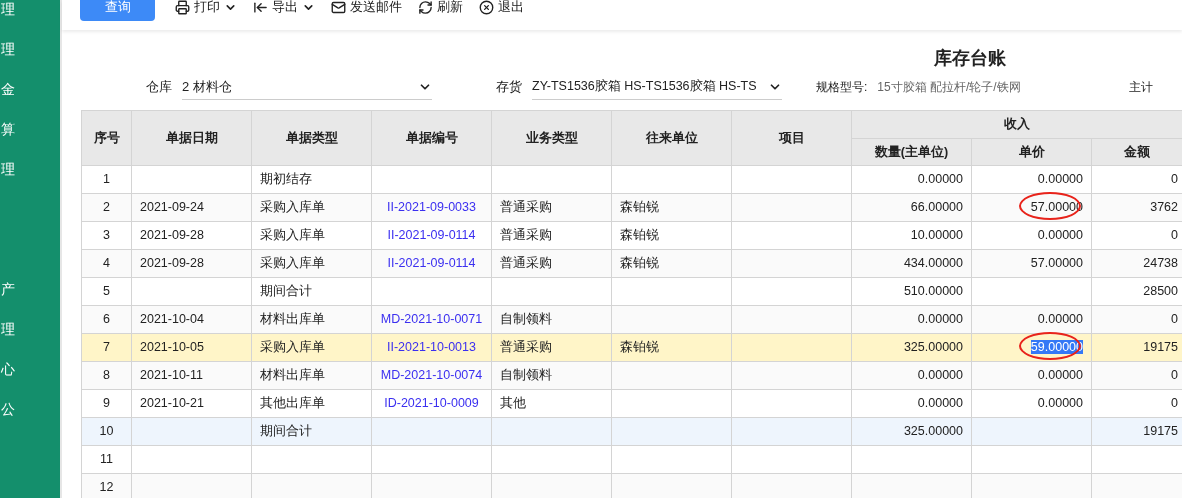 The height and width of the screenshot is (498, 1182). What do you see at coordinates (172, 347) in the screenshot?
I see `date-cell: 2021-10-05` at bounding box center [172, 347].